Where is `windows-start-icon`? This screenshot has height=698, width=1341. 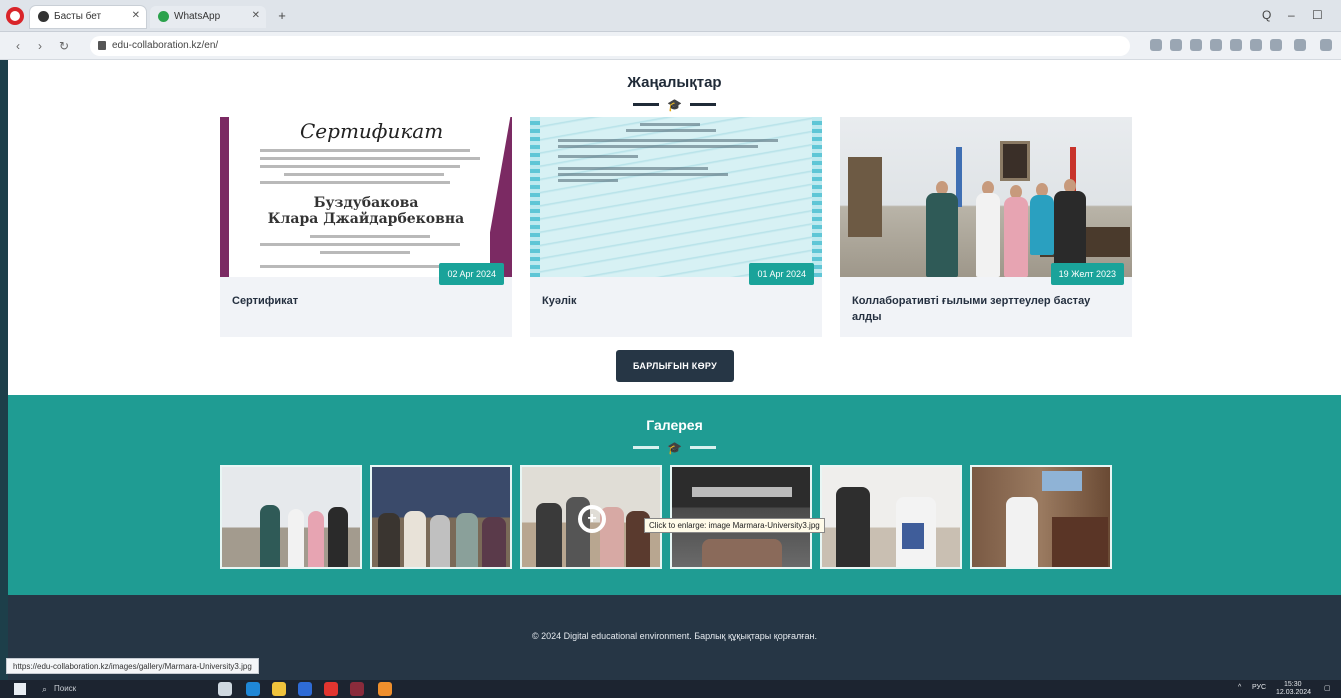
windows-start-icon is located at coordinates (20, 689).